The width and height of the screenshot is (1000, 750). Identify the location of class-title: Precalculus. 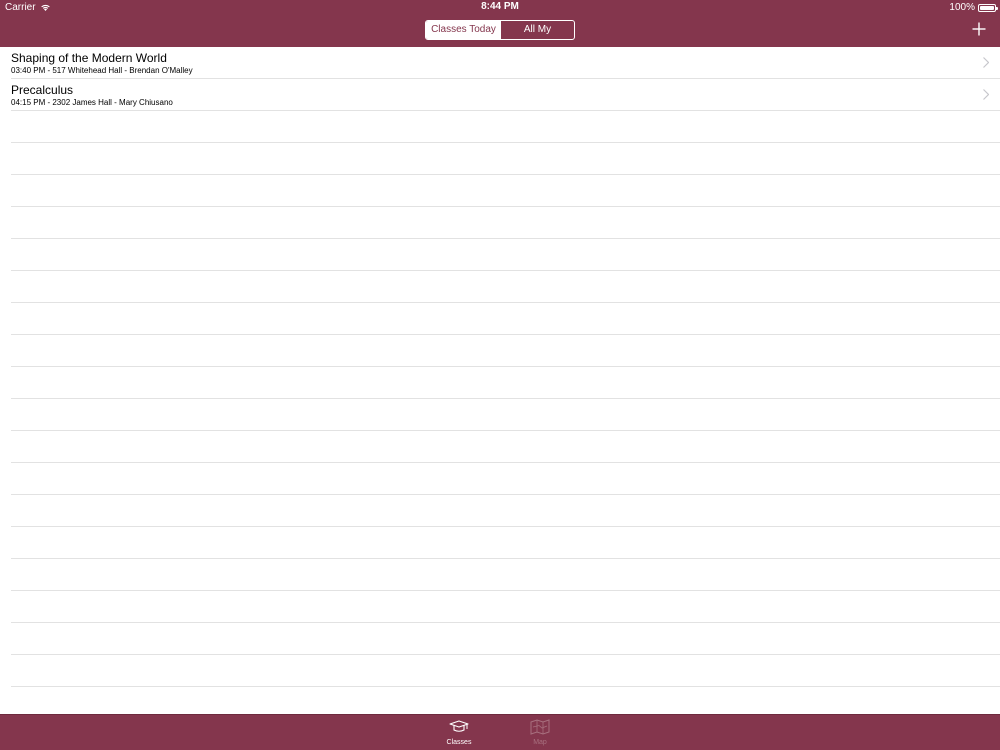
(42, 90).